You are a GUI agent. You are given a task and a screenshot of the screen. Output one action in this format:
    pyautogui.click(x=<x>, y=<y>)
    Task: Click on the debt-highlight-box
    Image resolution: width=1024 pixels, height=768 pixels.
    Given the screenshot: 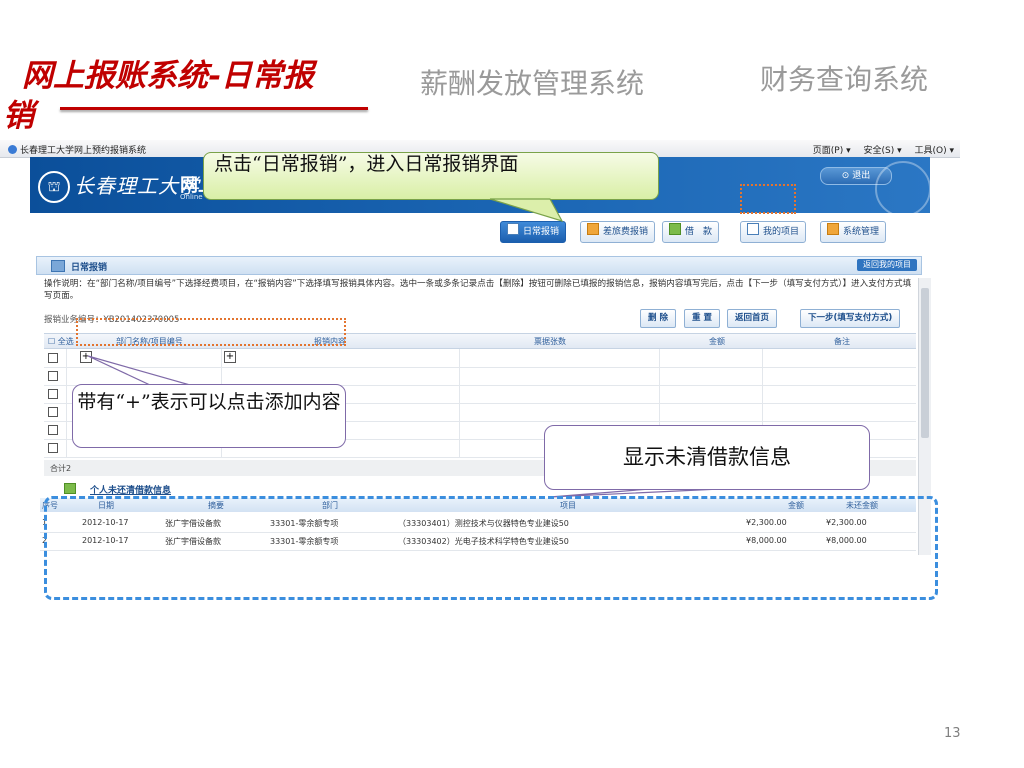 What is the action you would take?
    pyautogui.click(x=491, y=548)
    